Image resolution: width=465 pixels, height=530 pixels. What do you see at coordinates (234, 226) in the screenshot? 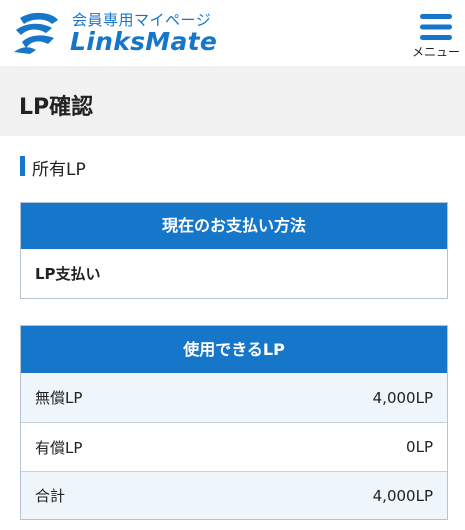
I see `payment-method-header: 現在のお支払い方法` at bounding box center [234, 226].